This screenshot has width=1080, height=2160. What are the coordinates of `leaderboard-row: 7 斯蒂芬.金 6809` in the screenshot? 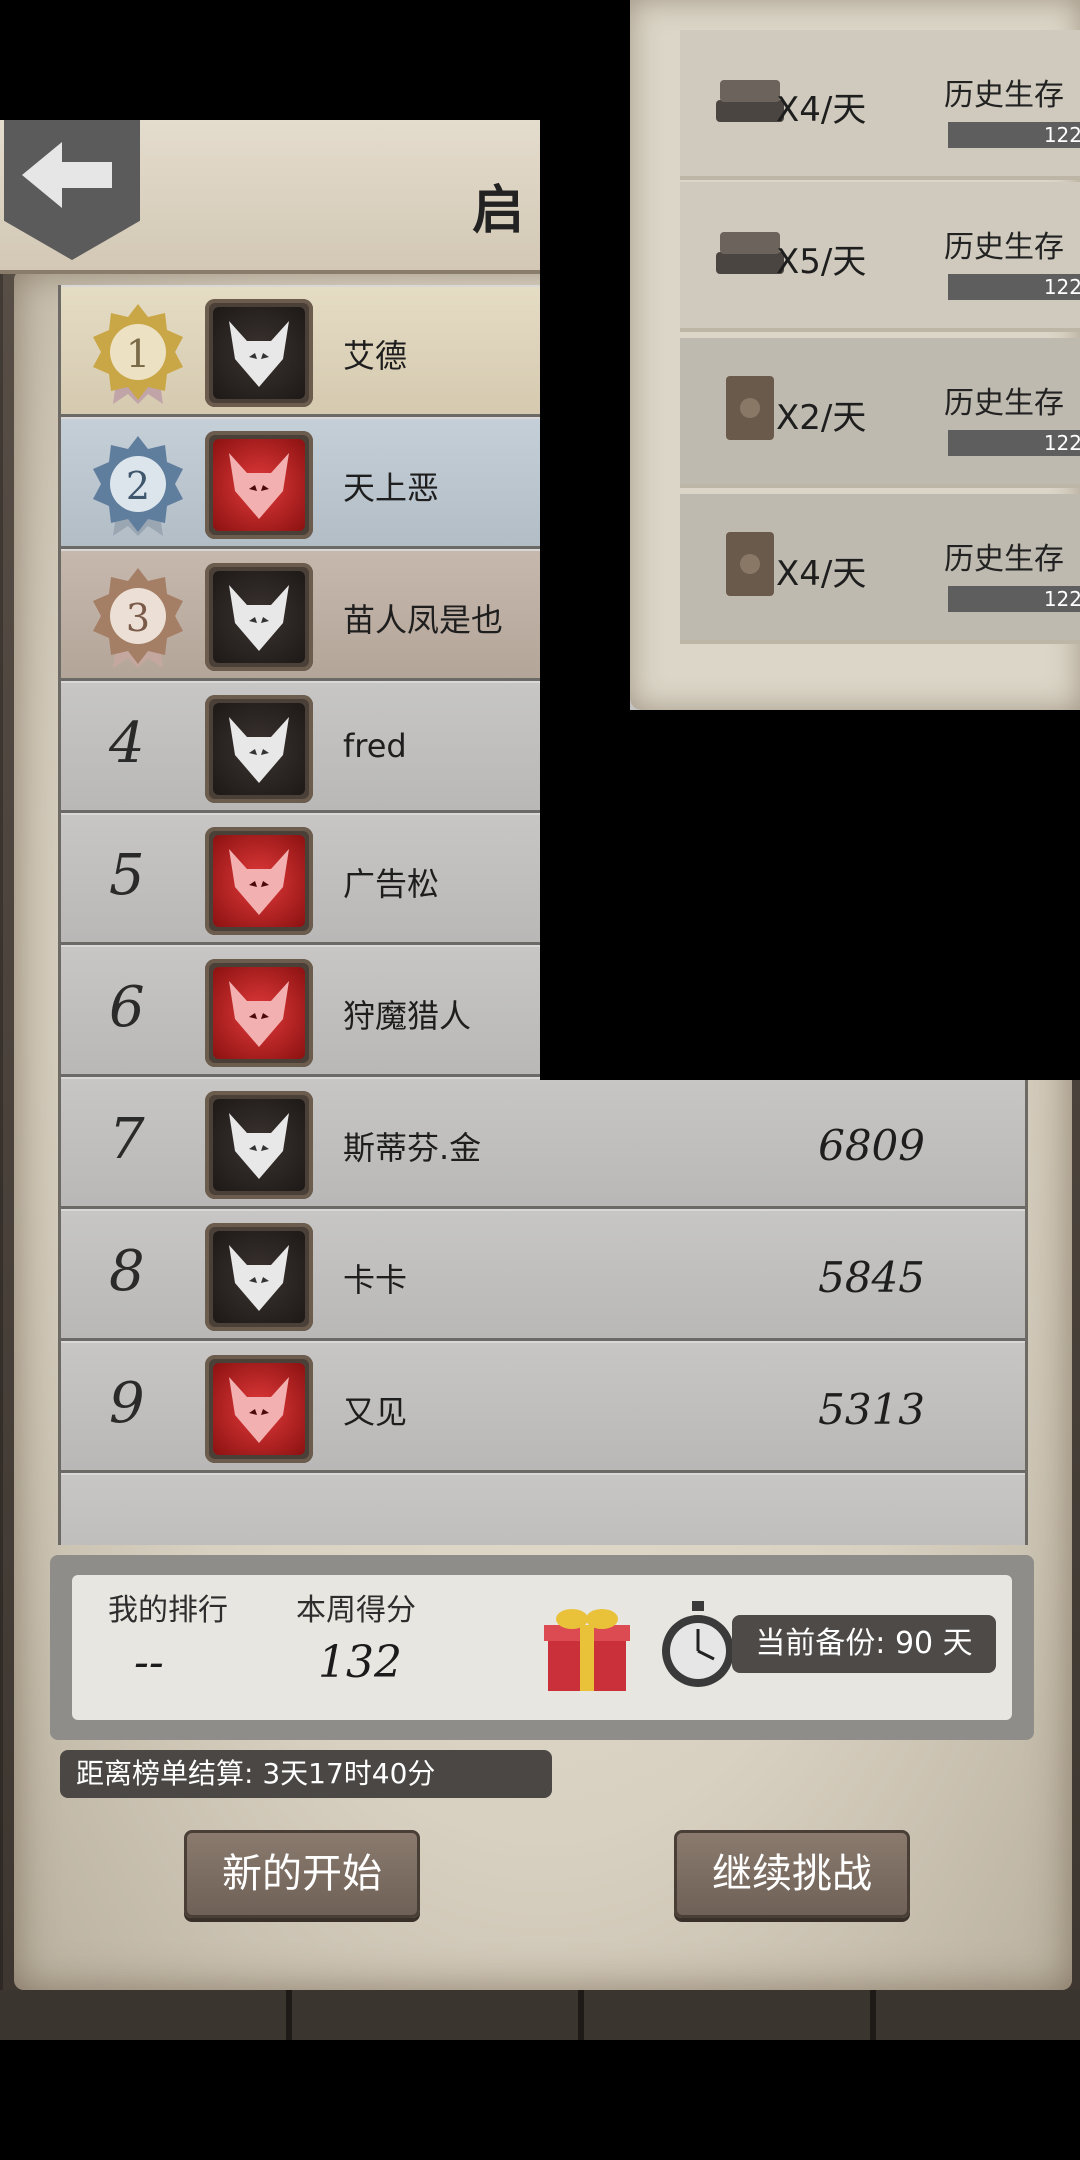 It's located at (543, 1143).